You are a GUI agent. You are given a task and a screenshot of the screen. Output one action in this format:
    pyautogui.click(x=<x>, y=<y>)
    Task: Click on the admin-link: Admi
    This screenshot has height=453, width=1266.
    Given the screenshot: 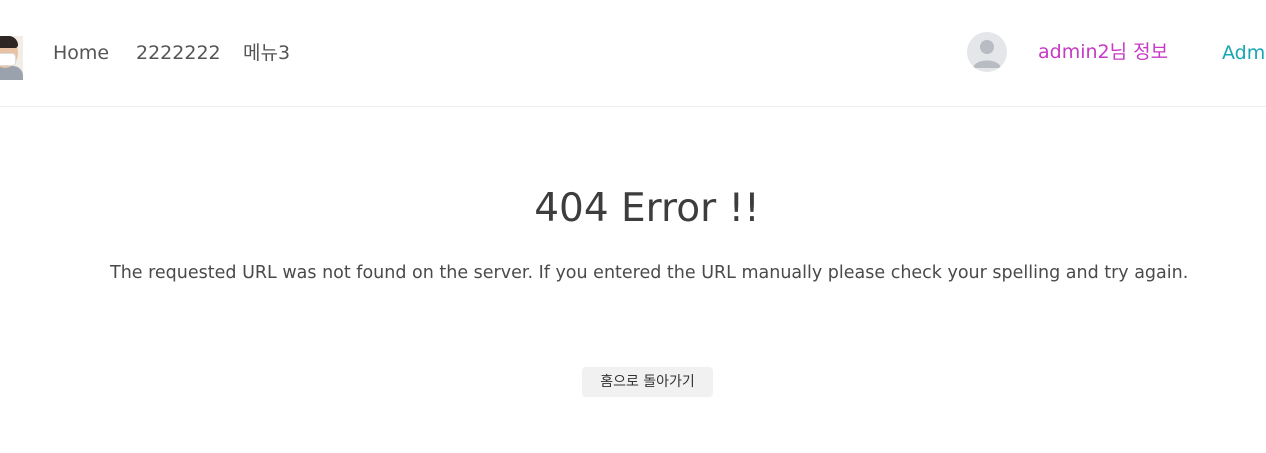 What is the action you would take?
    pyautogui.click(x=1244, y=53)
    